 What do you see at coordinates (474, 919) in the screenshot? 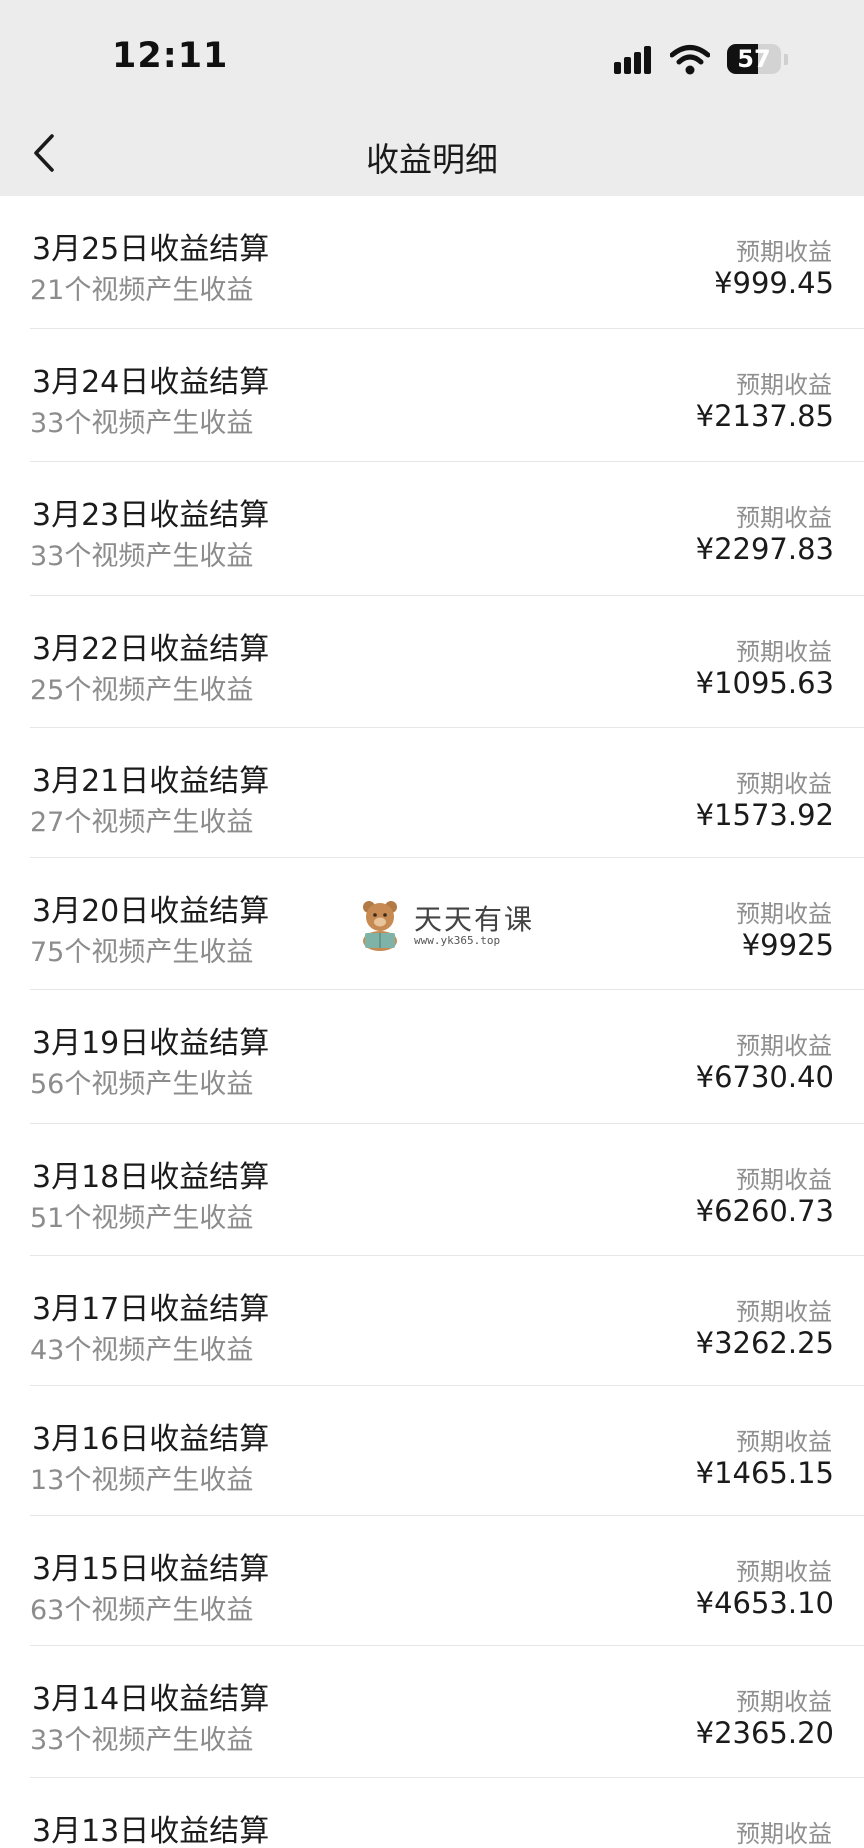
I see `watermark-title: 天天有课` at bounding box center [474, 919].